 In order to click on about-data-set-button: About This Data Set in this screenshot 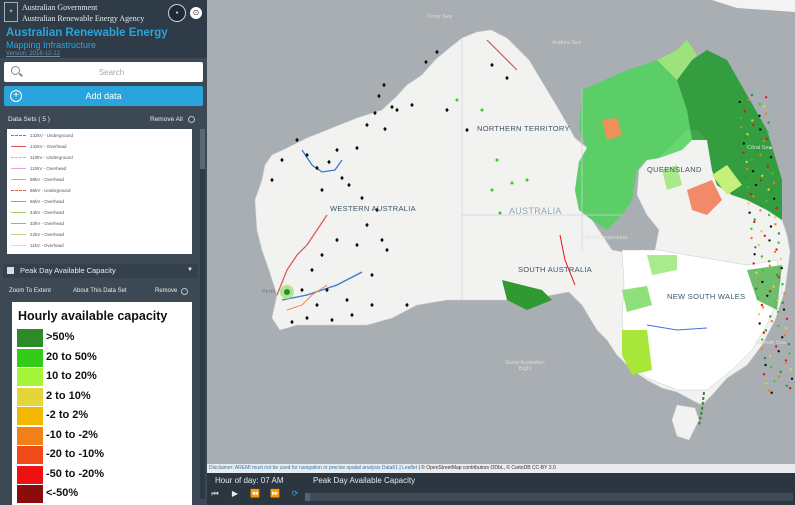, I will do `click(100, 291)`.